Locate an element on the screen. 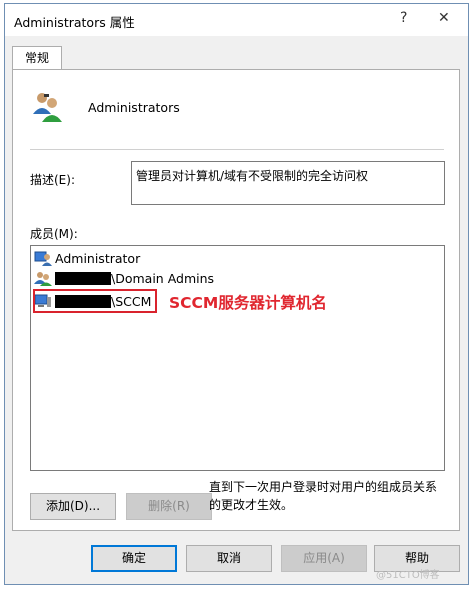 Image resolution: width=474 pixels, height=589 pixels. group-users-icon is located at coordinates (47, 107).